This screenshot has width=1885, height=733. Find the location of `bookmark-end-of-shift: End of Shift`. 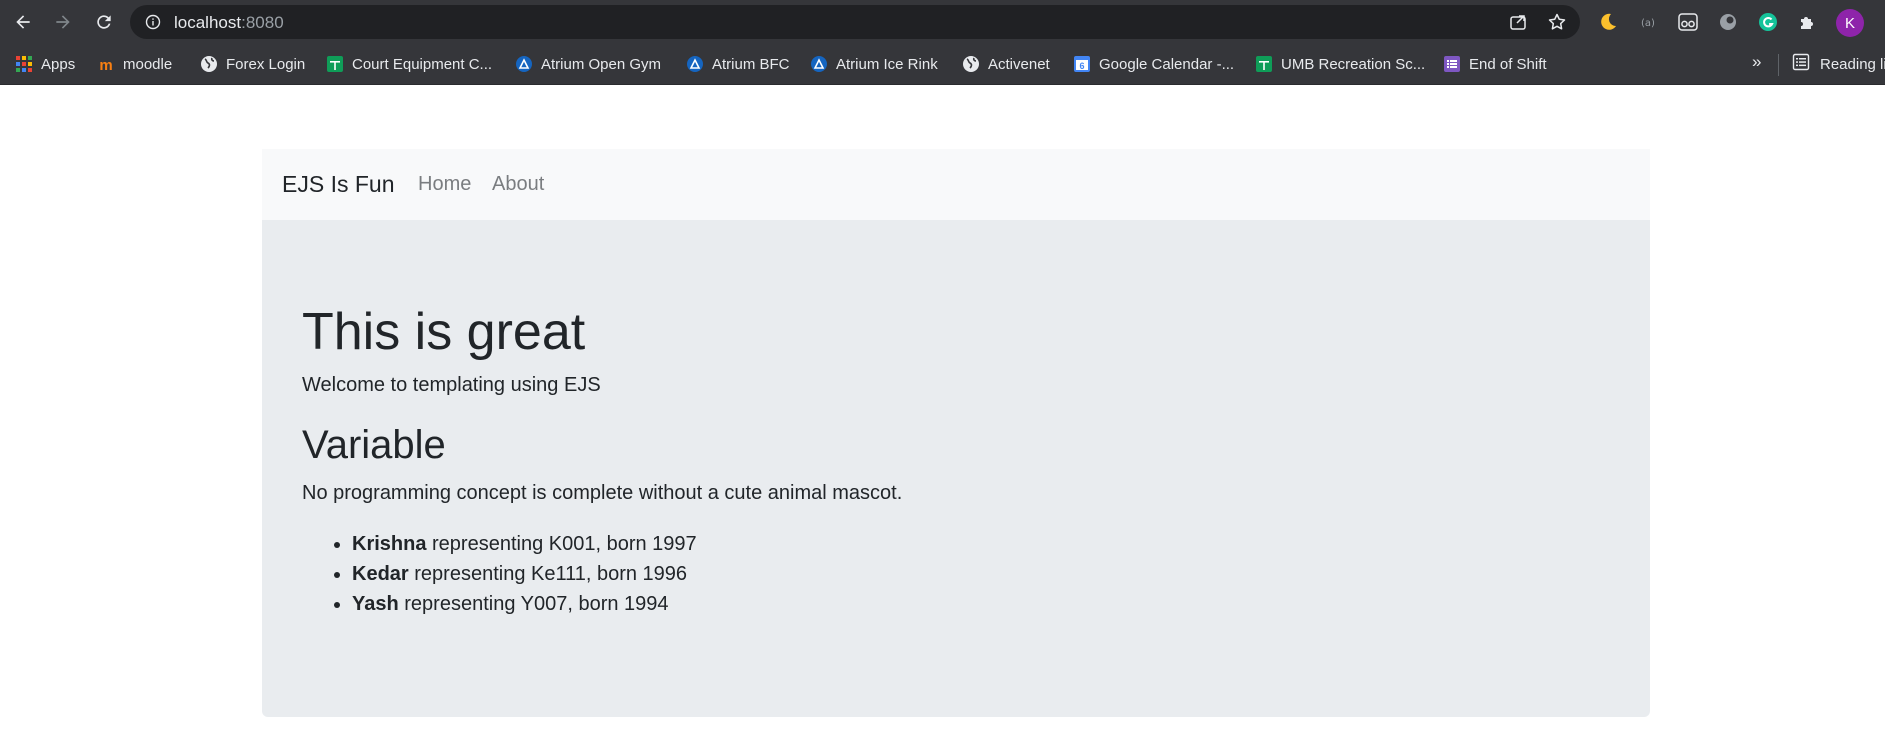

bookmark-end-of-shift: End of Shift is located at coordinates (1495, 64).